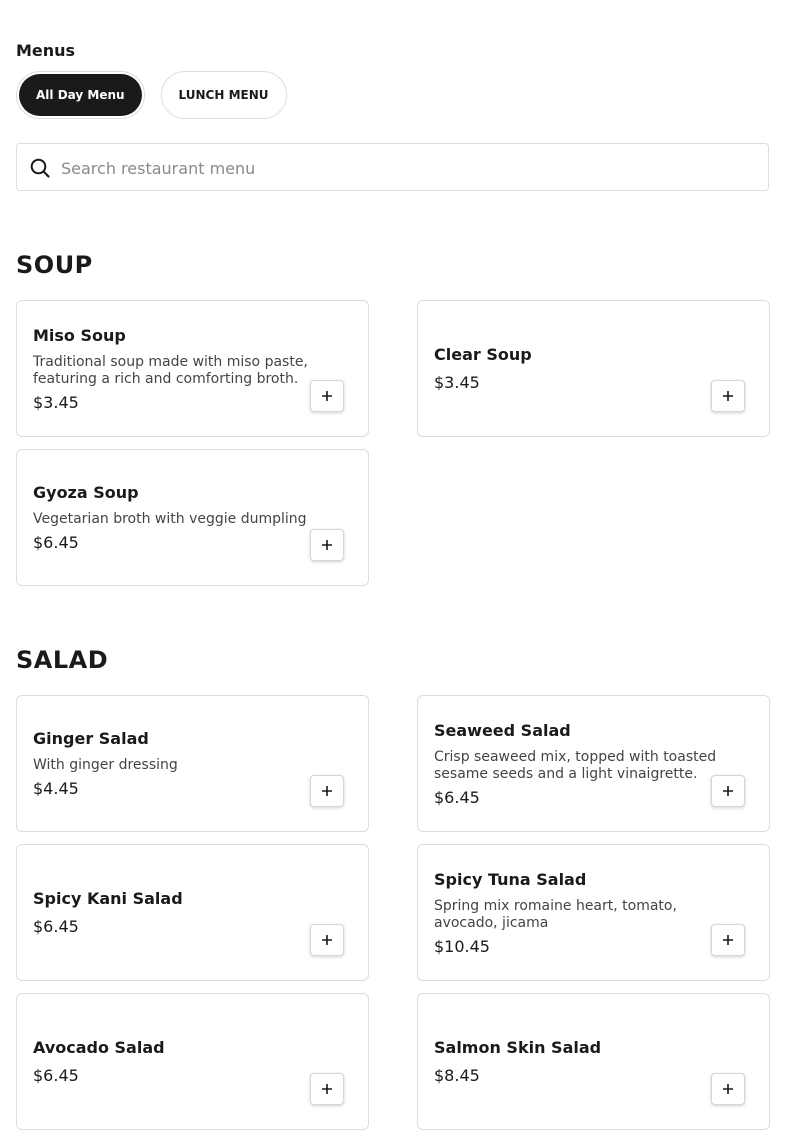 This screenshot has width=785, height=1130. I want to click on section-title-salad: SALAD, so click(62, 660).